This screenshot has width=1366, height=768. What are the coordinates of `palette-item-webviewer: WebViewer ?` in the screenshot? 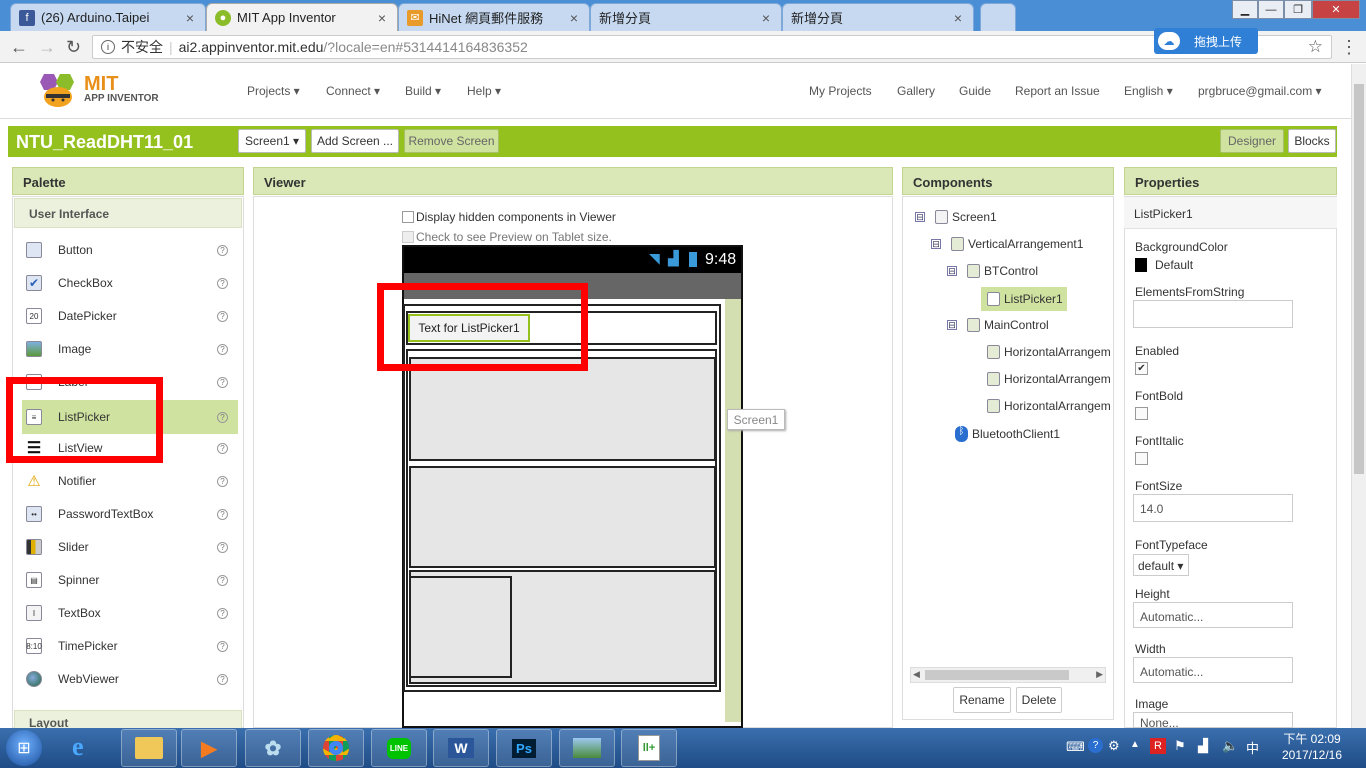 It's located at (130, 679).